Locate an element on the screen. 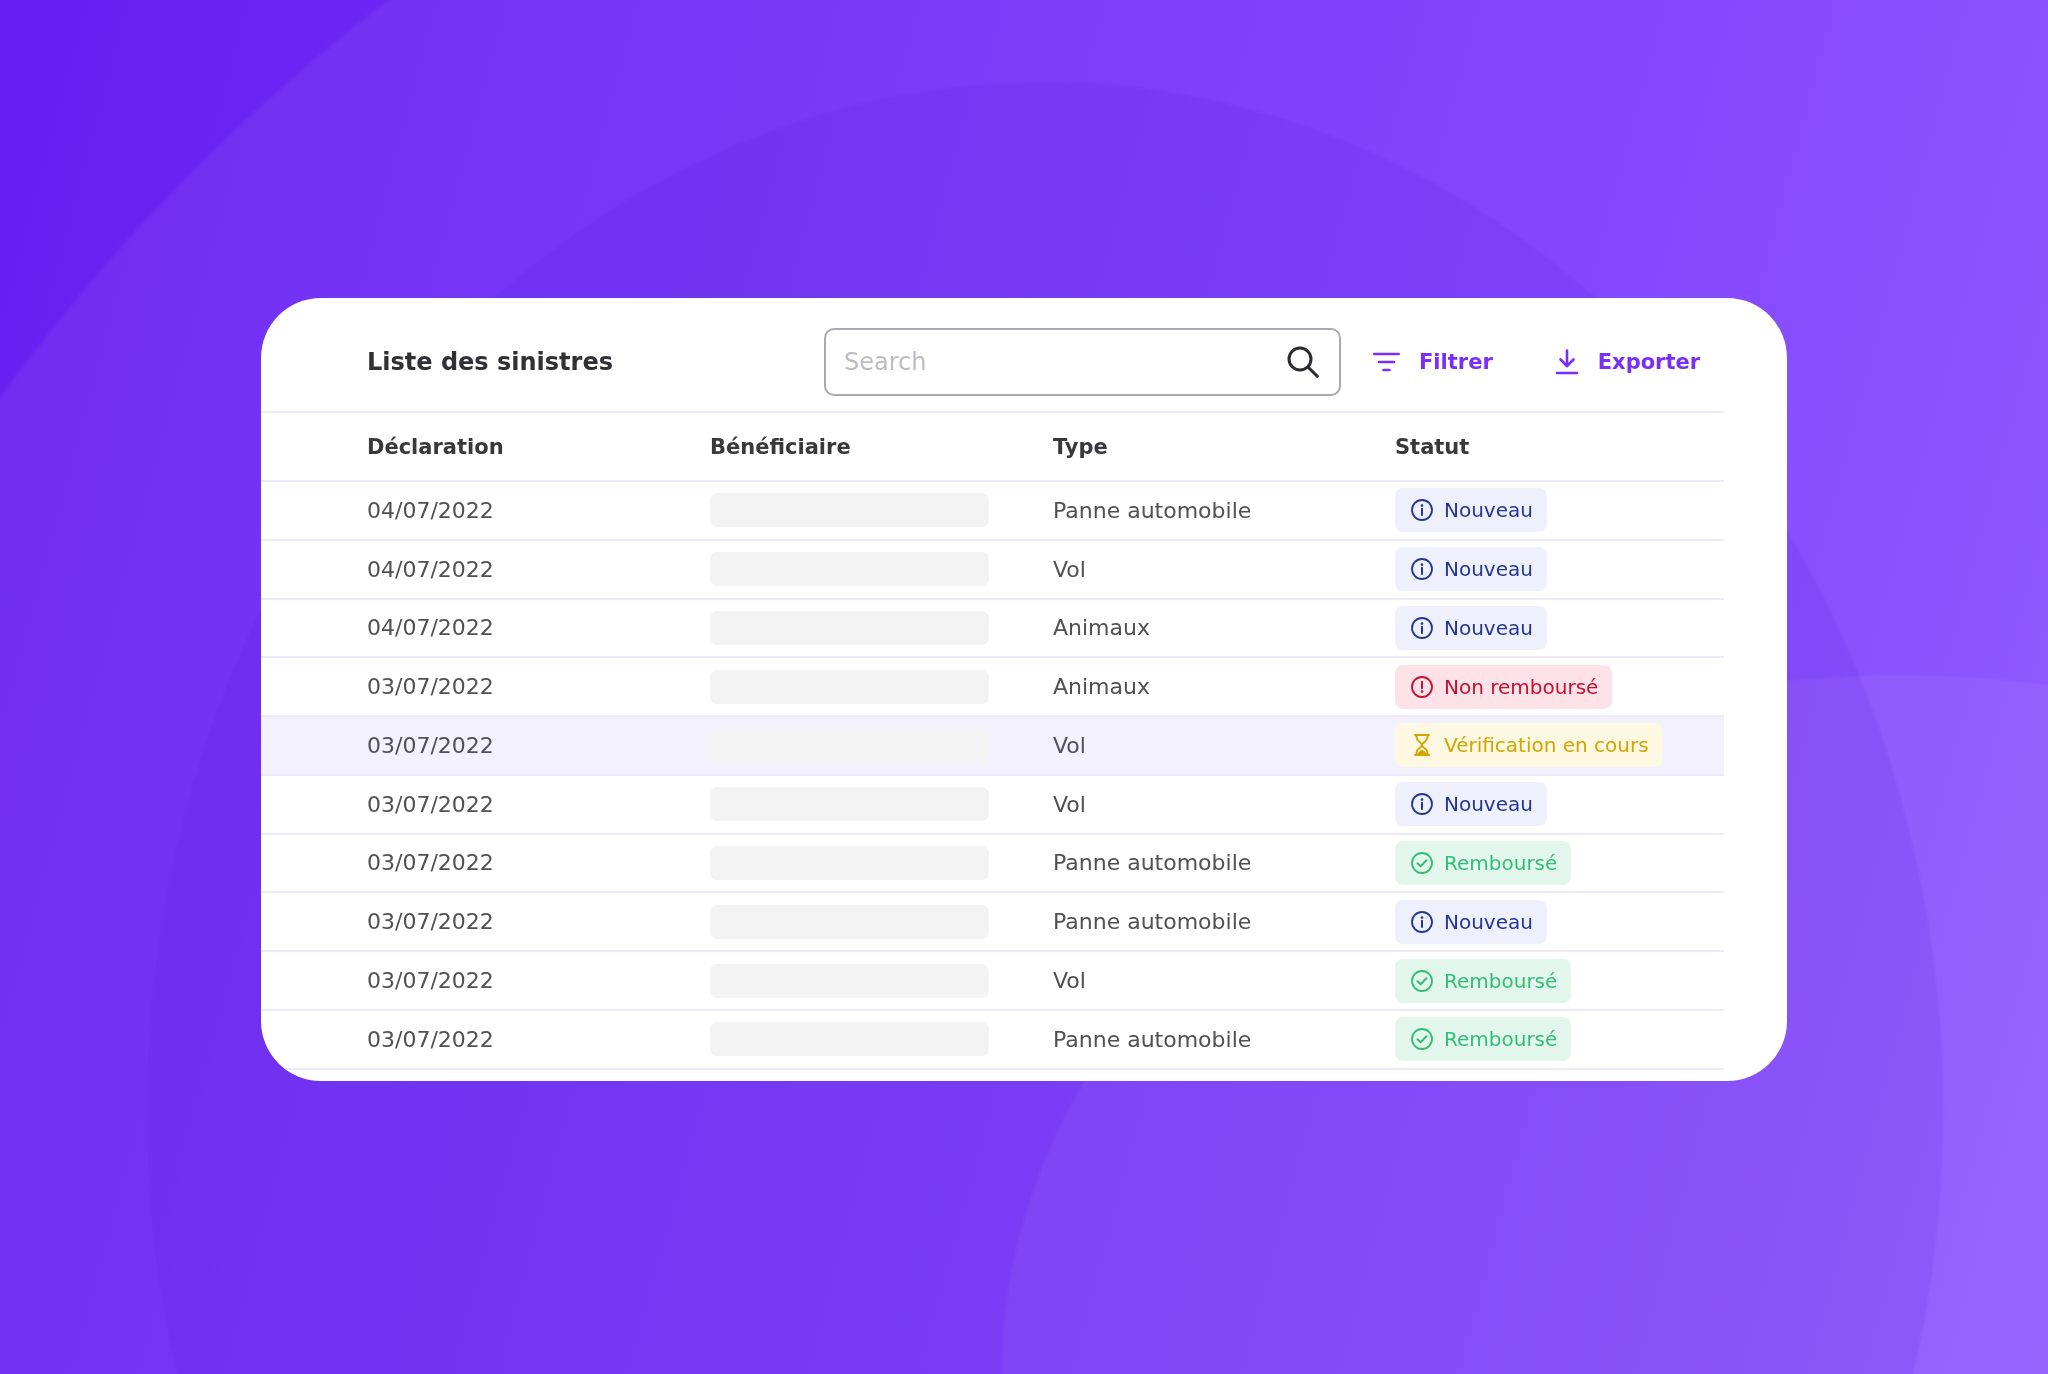 The width and height of the screenshot is (2048, 1374). table-row: 03/07/2022 Vol Vérification en cours is located at coordinates (992, 746).